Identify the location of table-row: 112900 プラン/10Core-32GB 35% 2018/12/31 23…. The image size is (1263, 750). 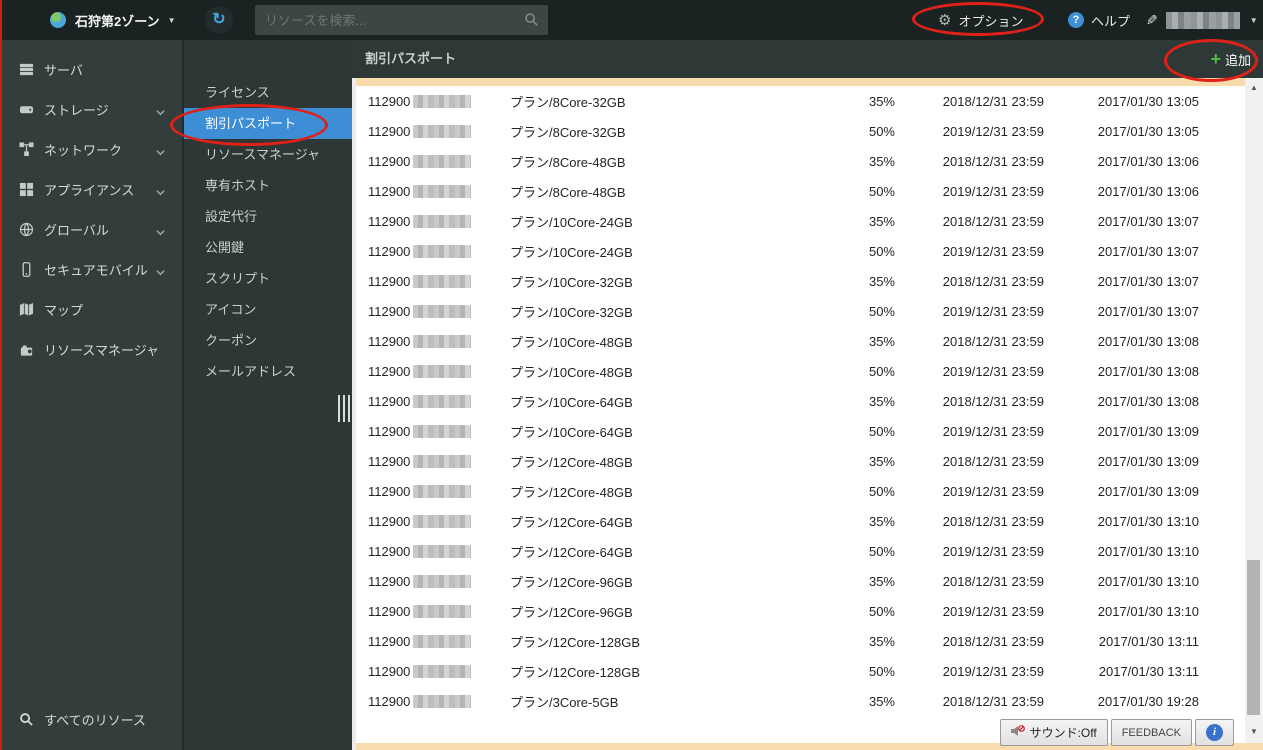
(800, 281).